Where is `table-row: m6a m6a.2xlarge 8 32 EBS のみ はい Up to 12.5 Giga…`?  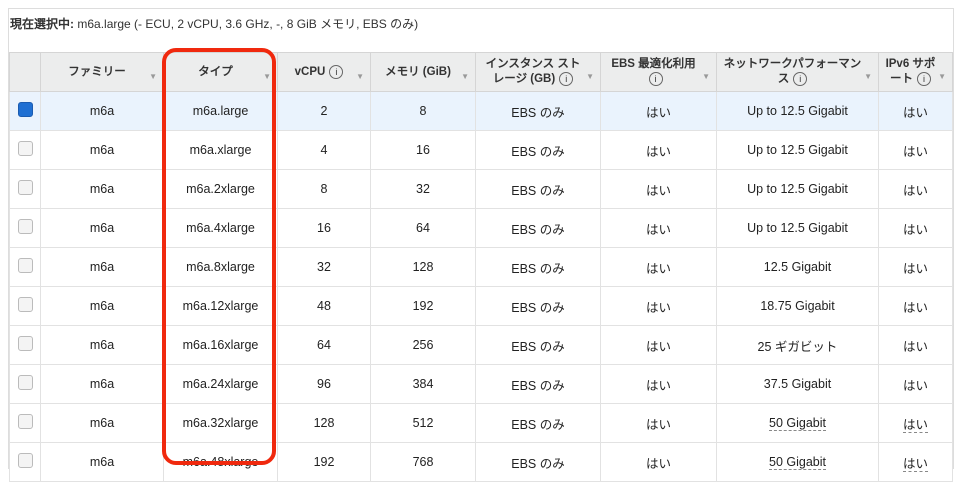 table-row: m6a m6a.2xlarge 8 32 EBS のみ はい Up to 12.5 Giga… is located at coordinates (481, 189).